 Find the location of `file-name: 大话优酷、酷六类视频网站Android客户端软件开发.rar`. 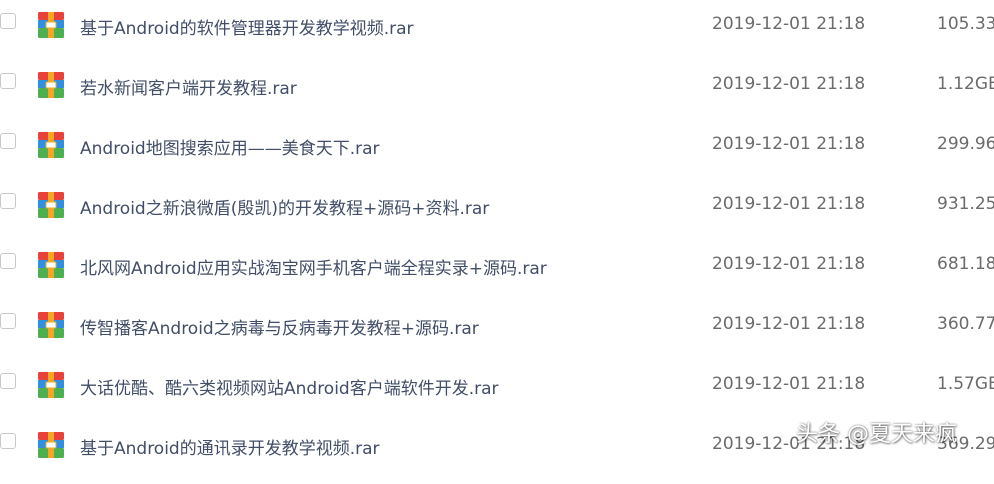

file-name: 大话优酷、酷六类视频网站Android客户端软件开发.rar is located at coordinates (289, 386).